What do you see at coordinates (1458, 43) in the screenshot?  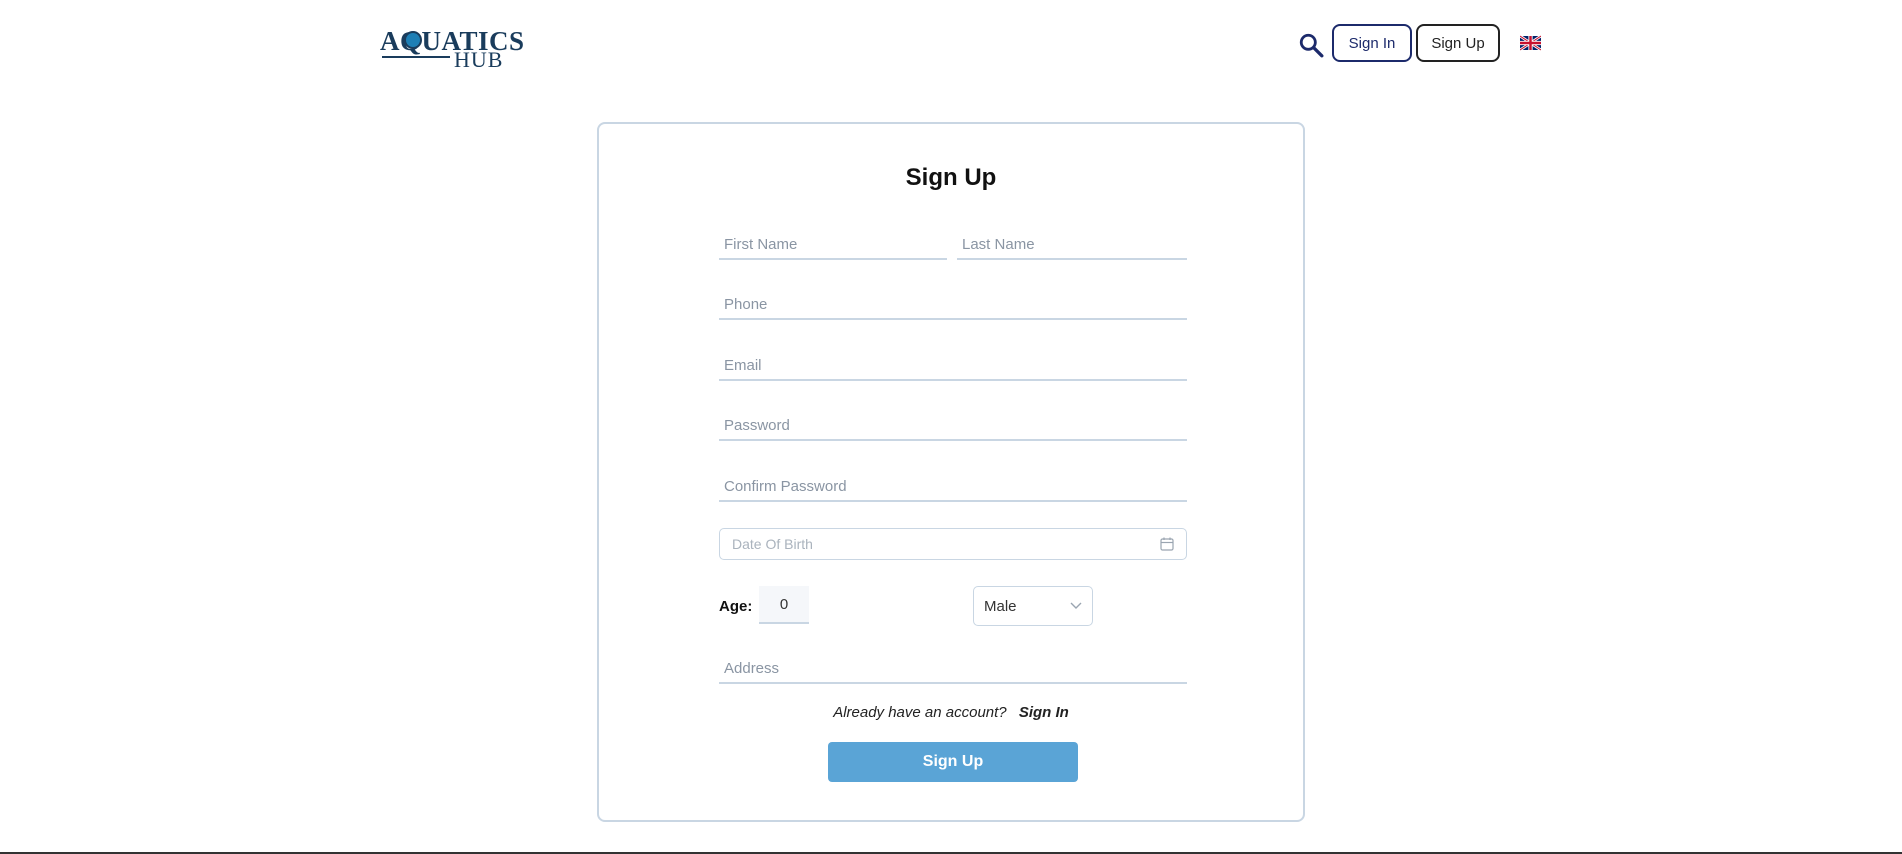 I see `header-signup-button: Sign Up` at bounding box center [1458, 43].